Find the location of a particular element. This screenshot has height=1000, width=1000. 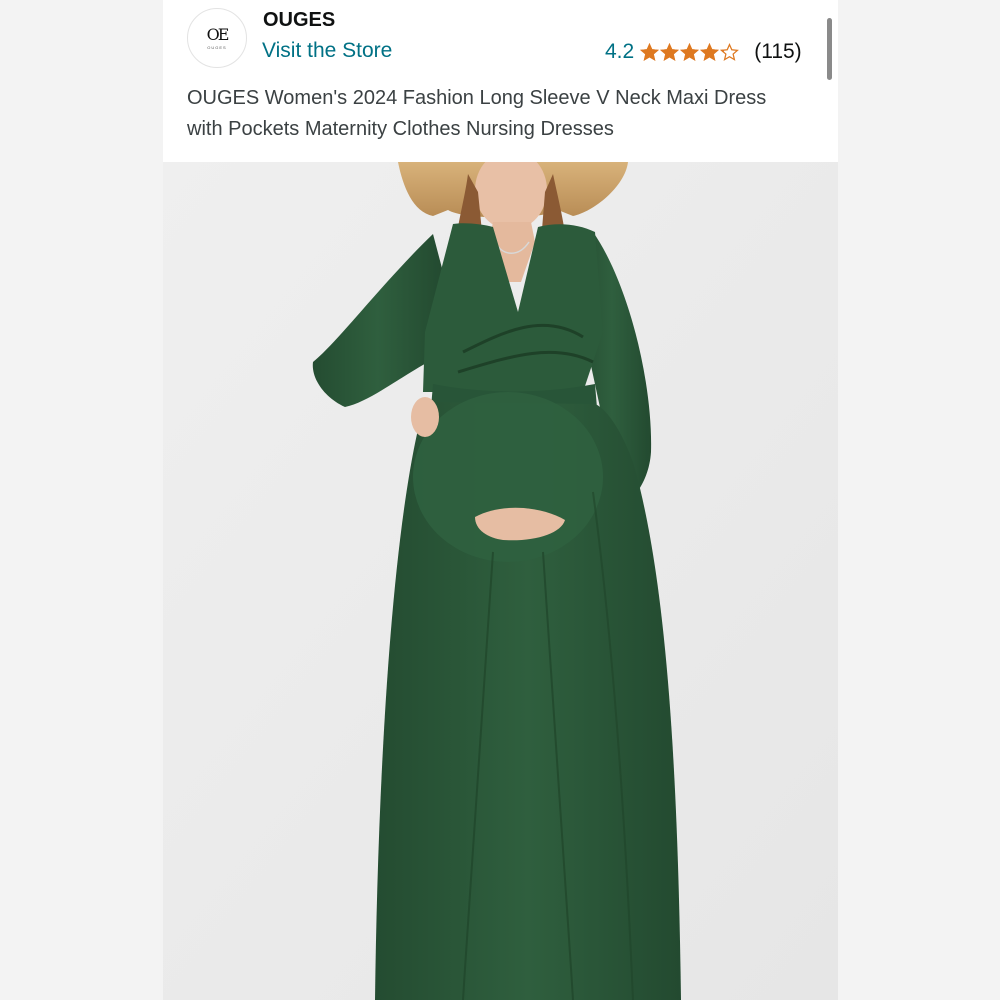

star-partial-icon is located at coordinates (730, 51).